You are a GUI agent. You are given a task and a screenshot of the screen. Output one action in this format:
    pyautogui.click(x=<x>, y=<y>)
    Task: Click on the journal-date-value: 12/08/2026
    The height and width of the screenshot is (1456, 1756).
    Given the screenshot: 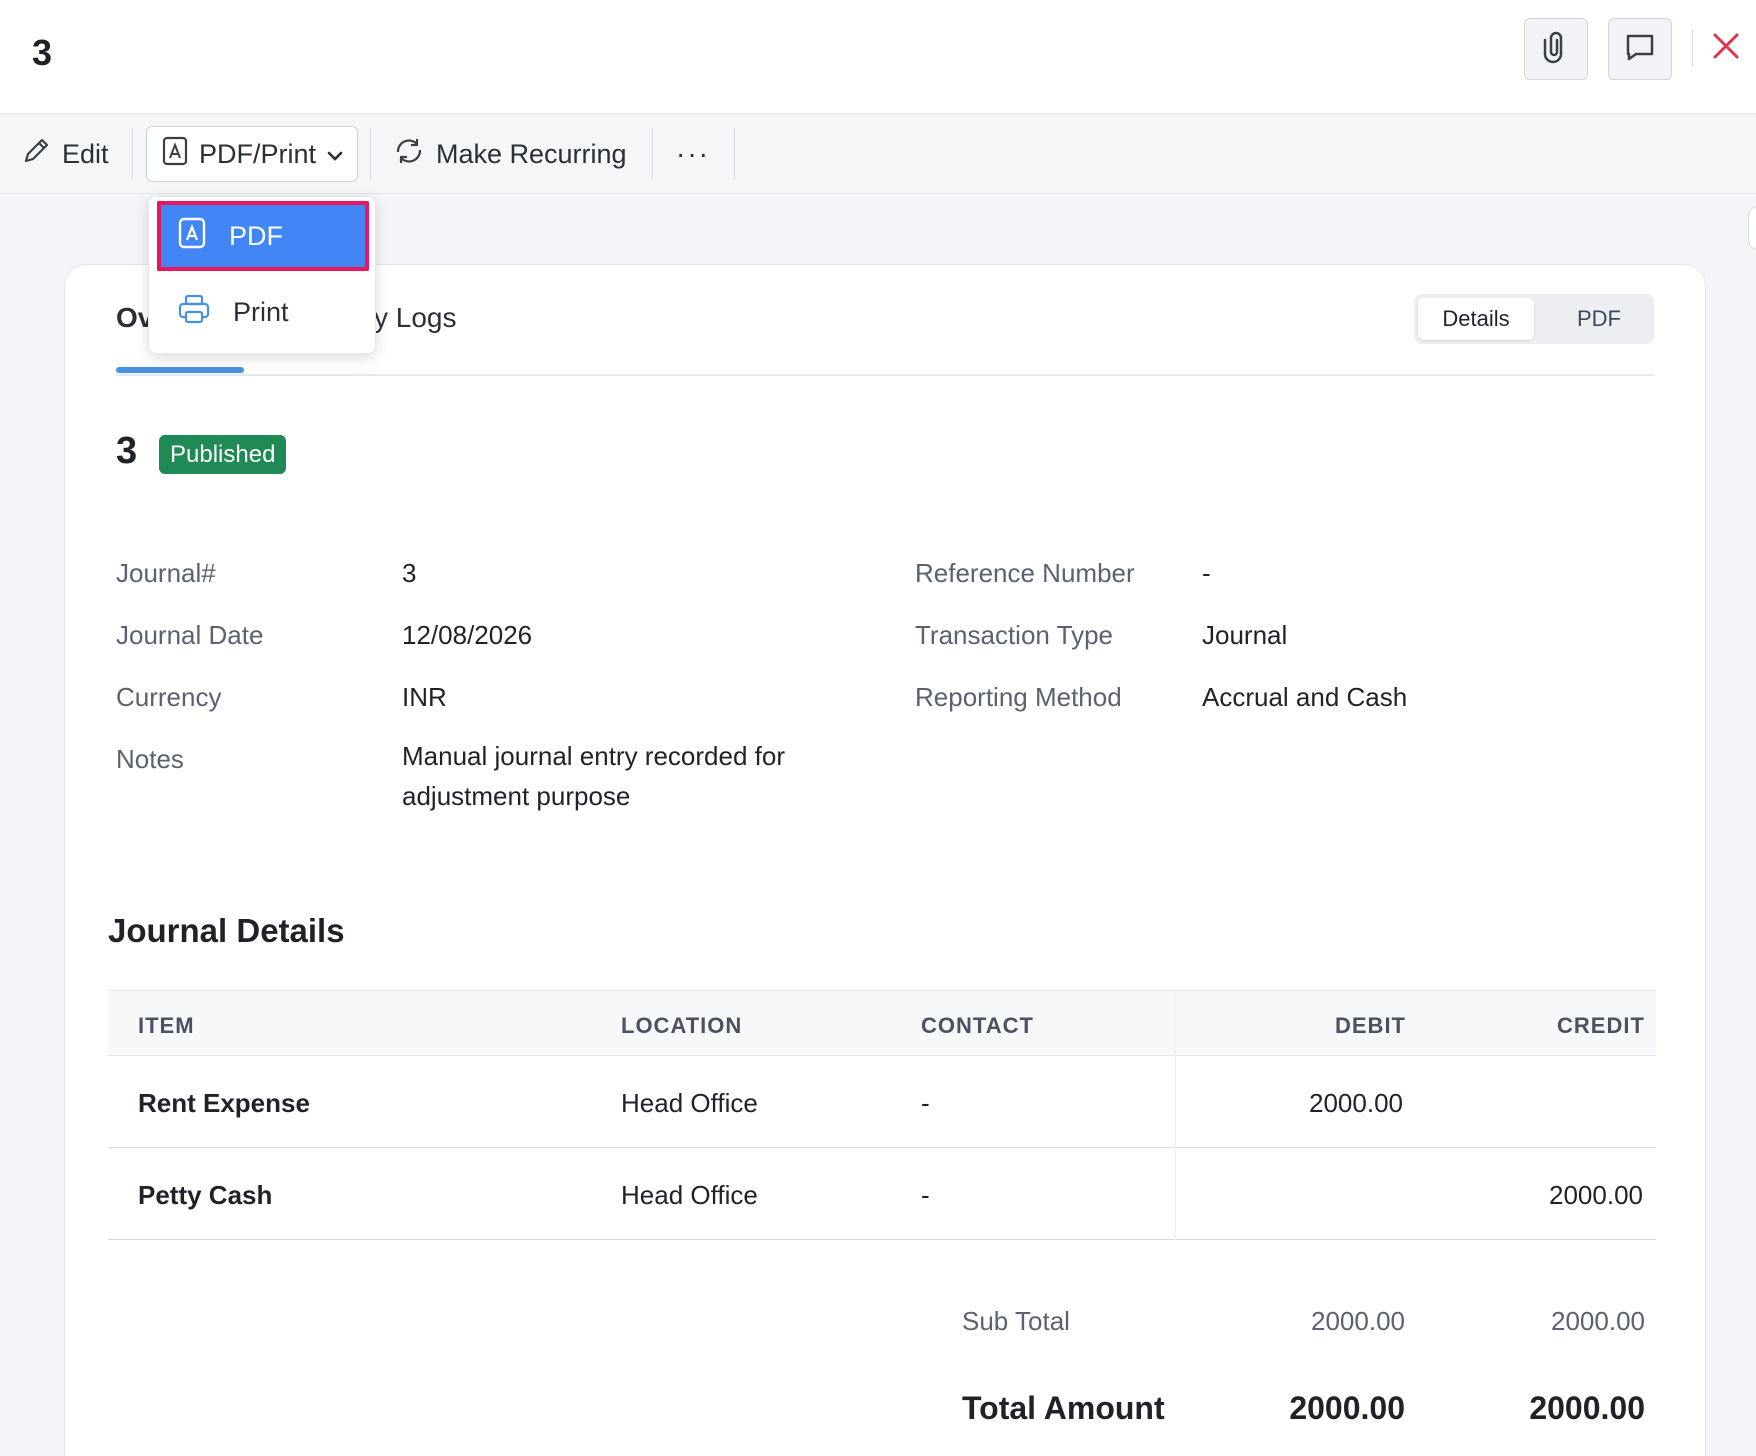 What is the action you would take?
    pyautogui.click(x=467, y=635)
    